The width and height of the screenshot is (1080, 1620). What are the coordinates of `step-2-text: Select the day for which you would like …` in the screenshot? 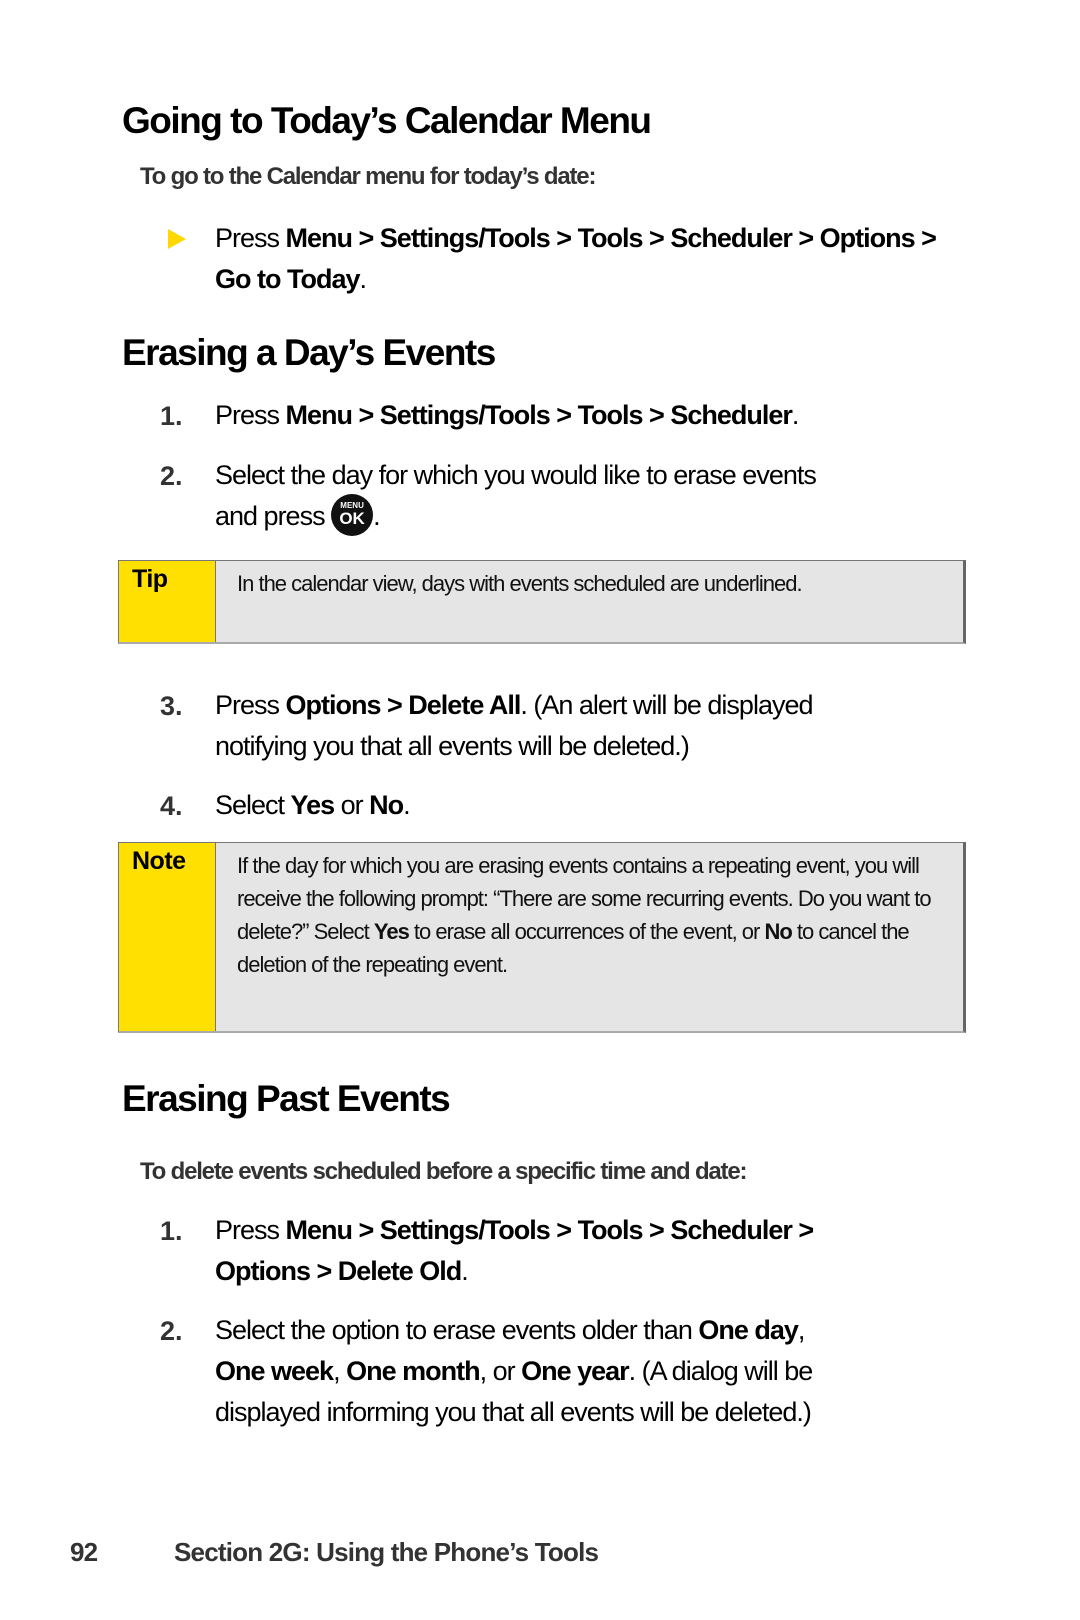 It's located at (595, 497).